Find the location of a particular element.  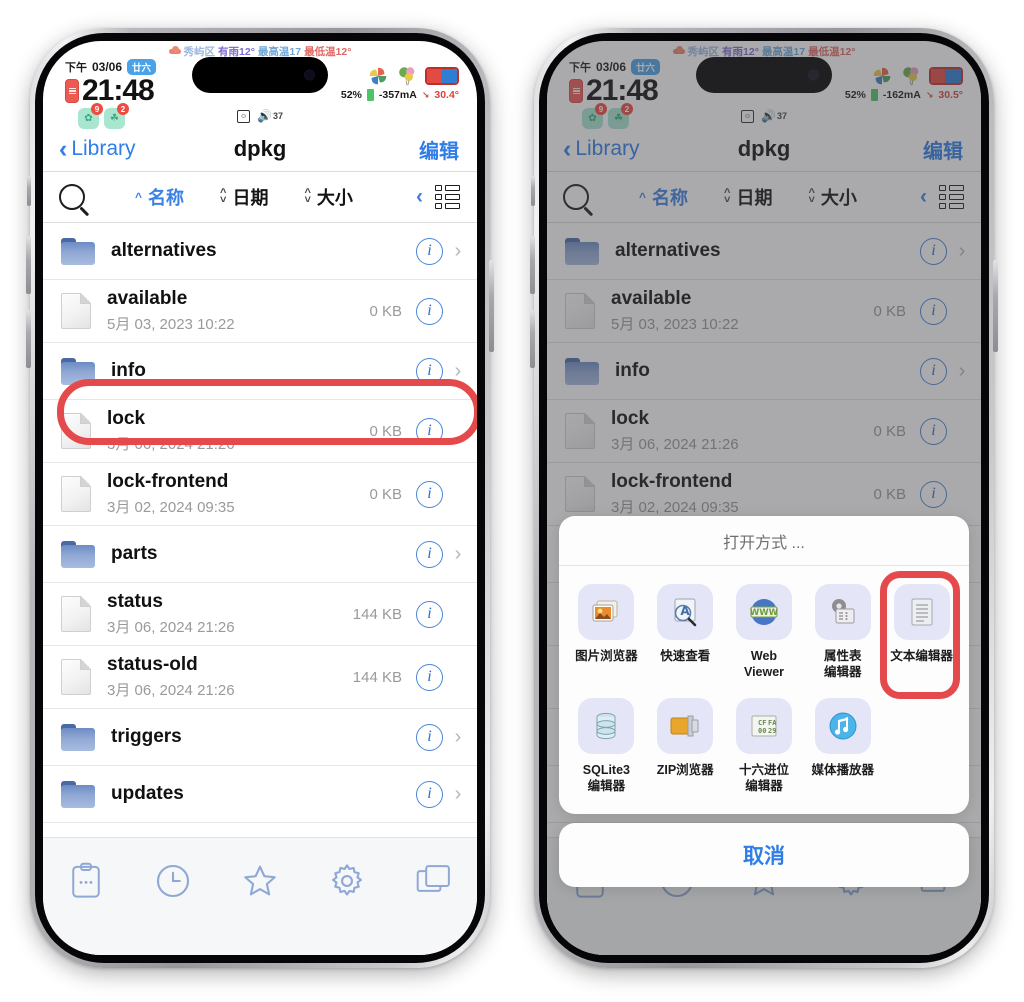

table-row: status-old 3月 06, 2024 21:26 144 KB i › is located at coordinates (260, 677).